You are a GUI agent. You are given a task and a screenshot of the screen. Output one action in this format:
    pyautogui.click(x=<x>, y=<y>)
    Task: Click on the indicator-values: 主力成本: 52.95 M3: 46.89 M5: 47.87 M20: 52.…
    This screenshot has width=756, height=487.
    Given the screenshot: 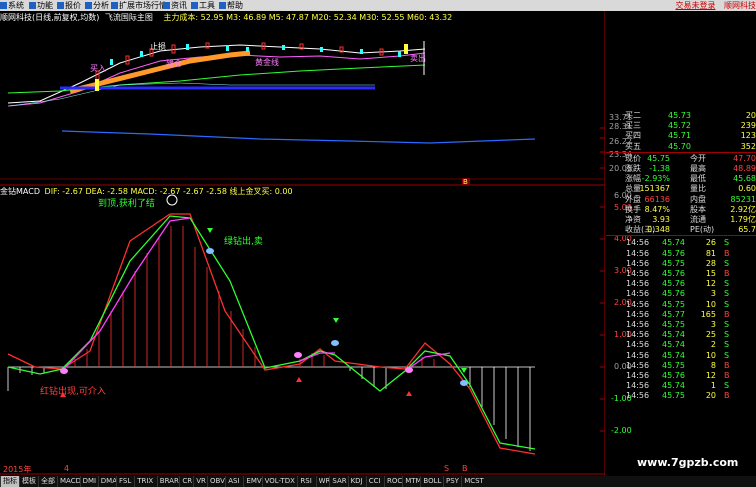 What is the action you would take?
    pyautogui.click(x=308, y=17)
    